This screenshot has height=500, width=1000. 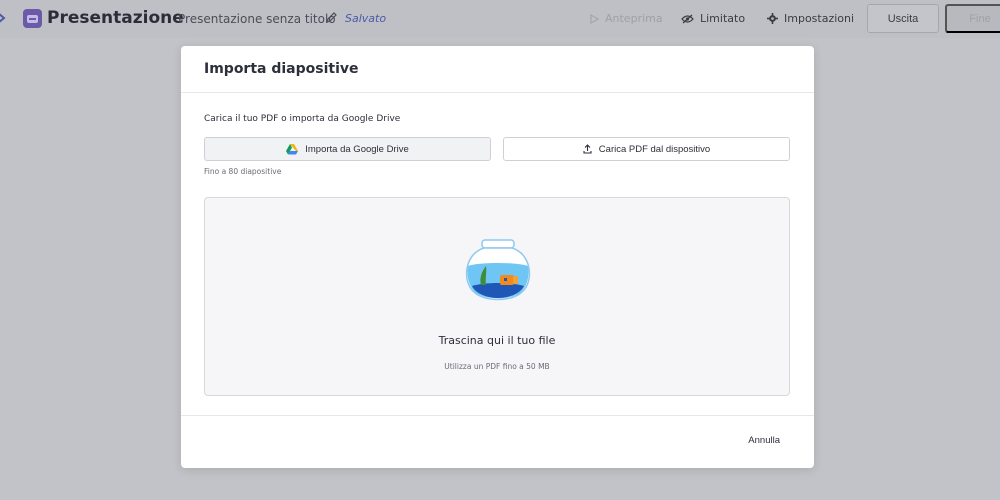 I want to click on settings-button: Impostazioni, so click(x=810, y=18).